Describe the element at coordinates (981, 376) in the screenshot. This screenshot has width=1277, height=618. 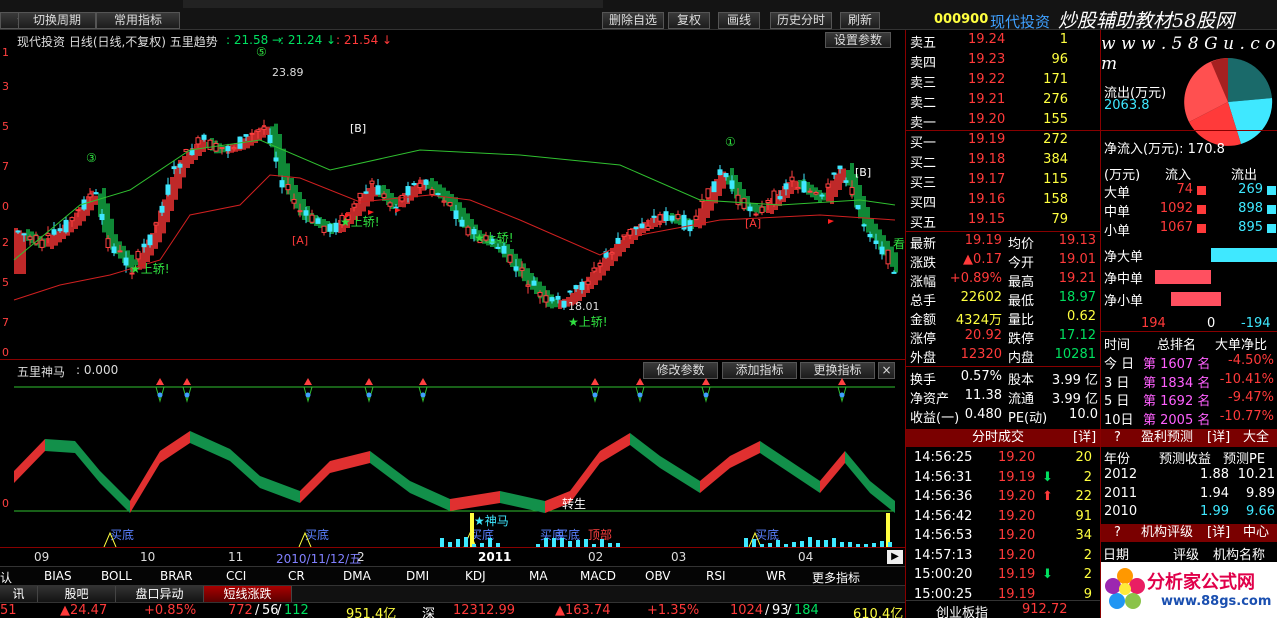
I see `fund-value: 0.57%` at that location.